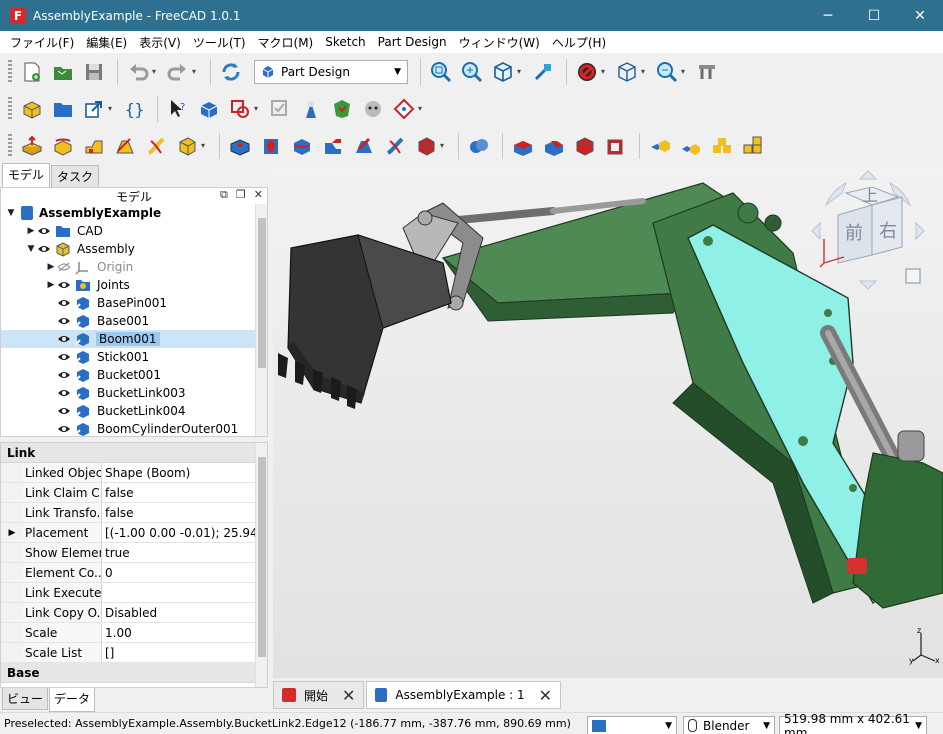  Describe the element at coordinates (828, 15) in the screenshot. I see `minimize-button: ─` at that location.